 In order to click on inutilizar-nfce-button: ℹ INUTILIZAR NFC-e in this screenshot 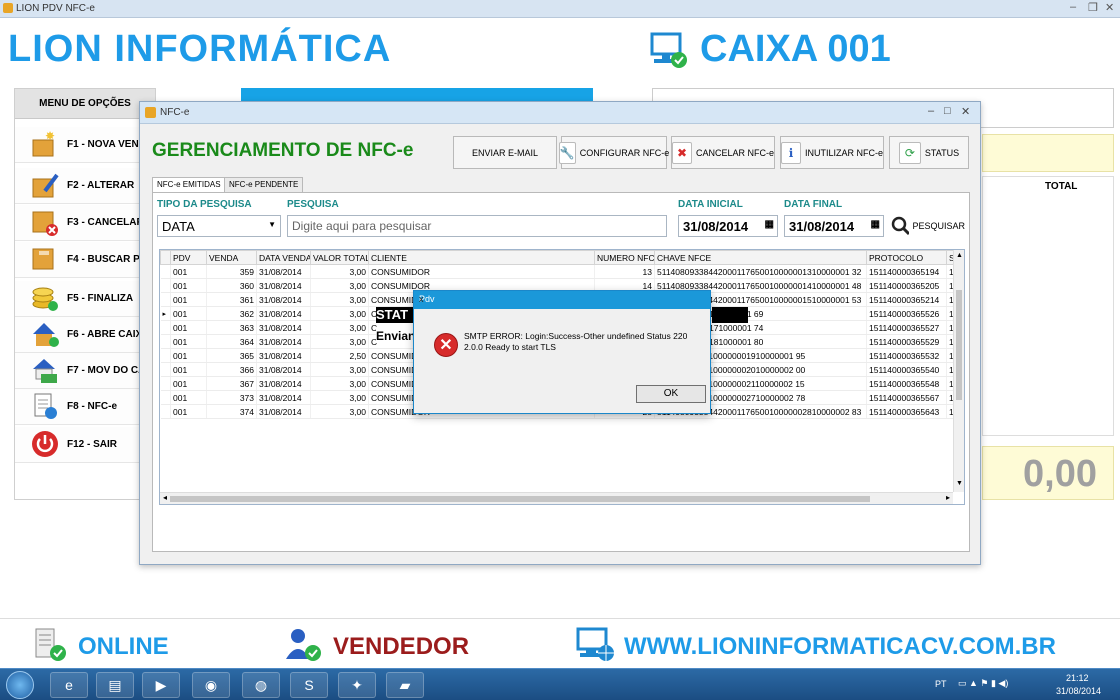, I will do `click(832, 152)`.